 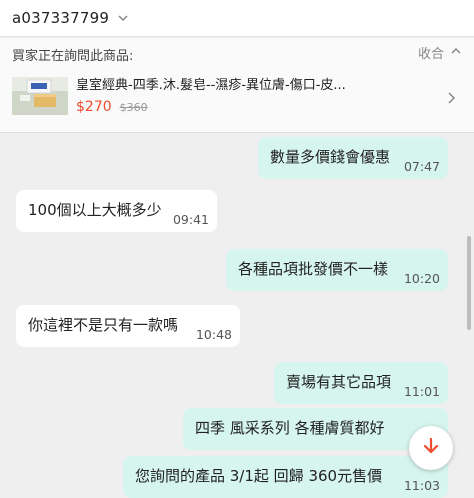 I want to click on chevron-down-icon, so click(x=123, y=18).